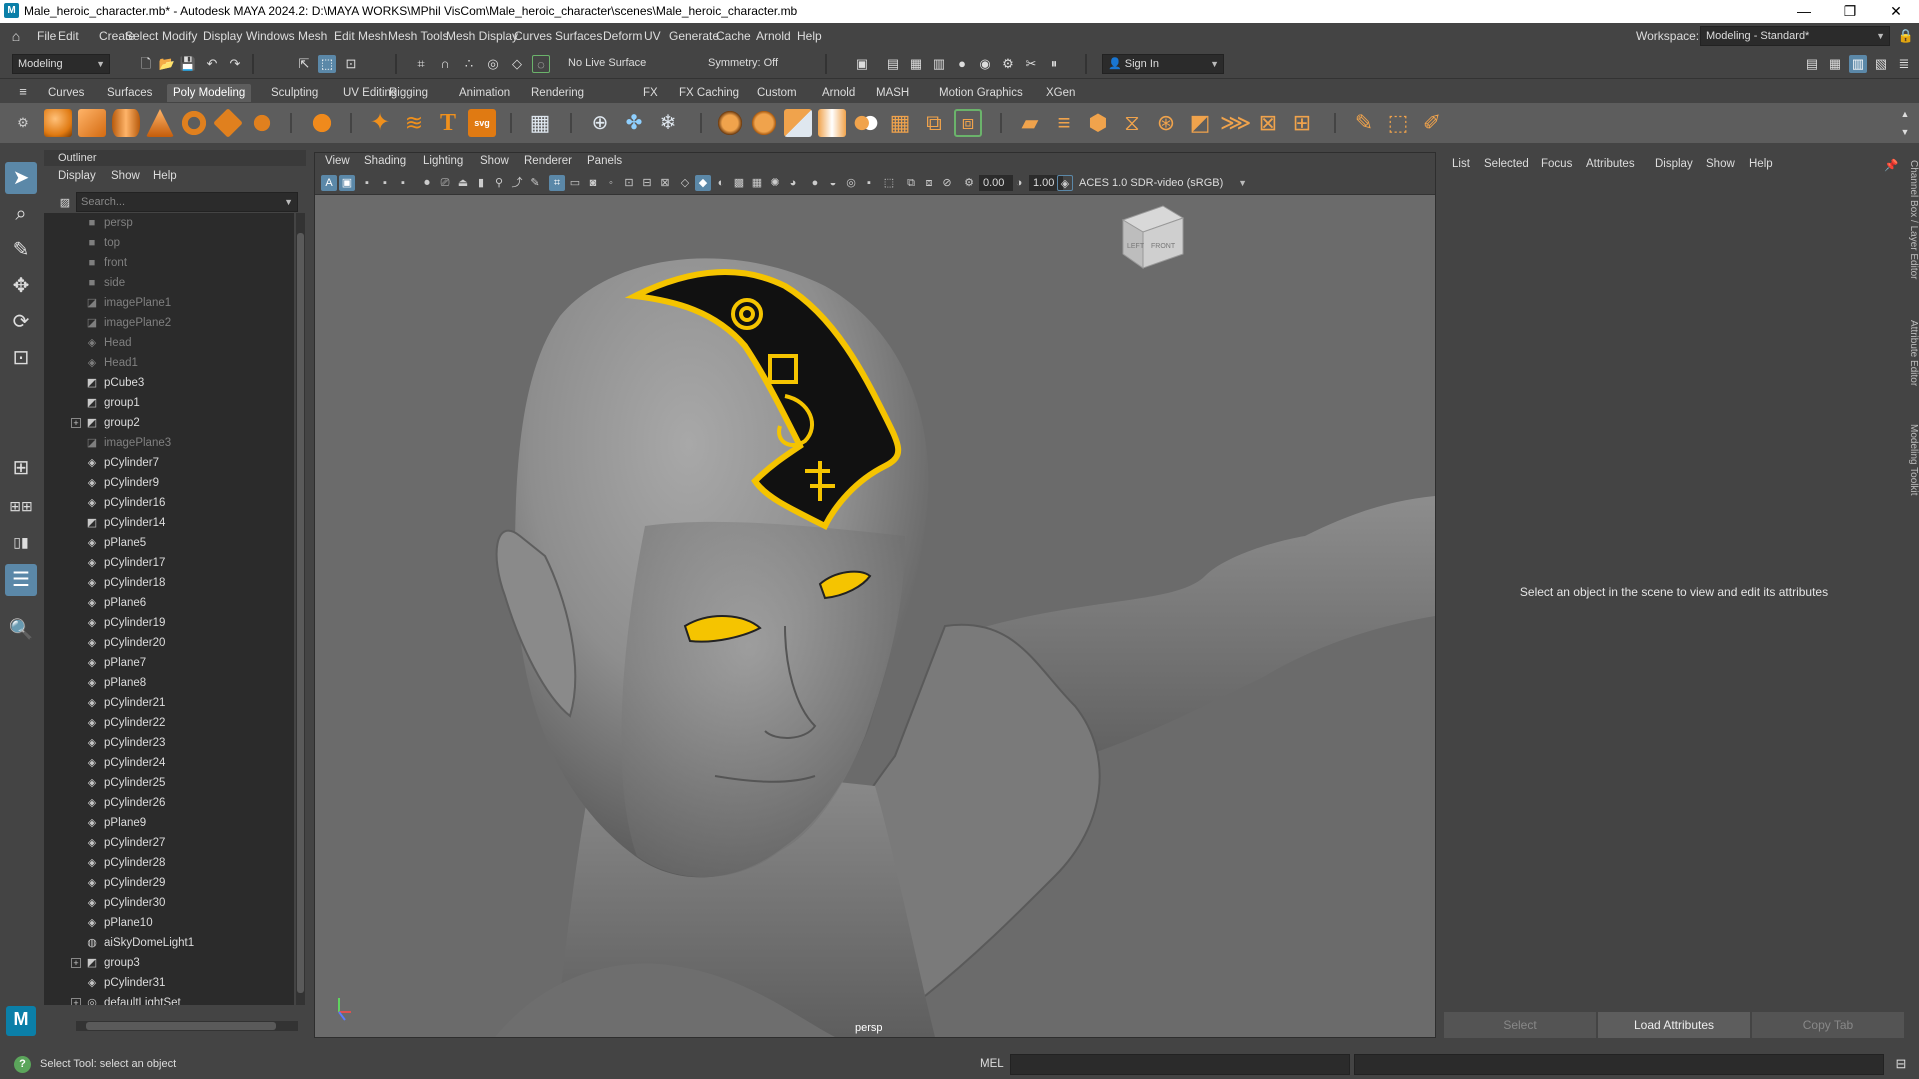  Describe the element at coordinates (665, 183) in the screenshot. I see `wireframe-icon: ⊠` at that location.